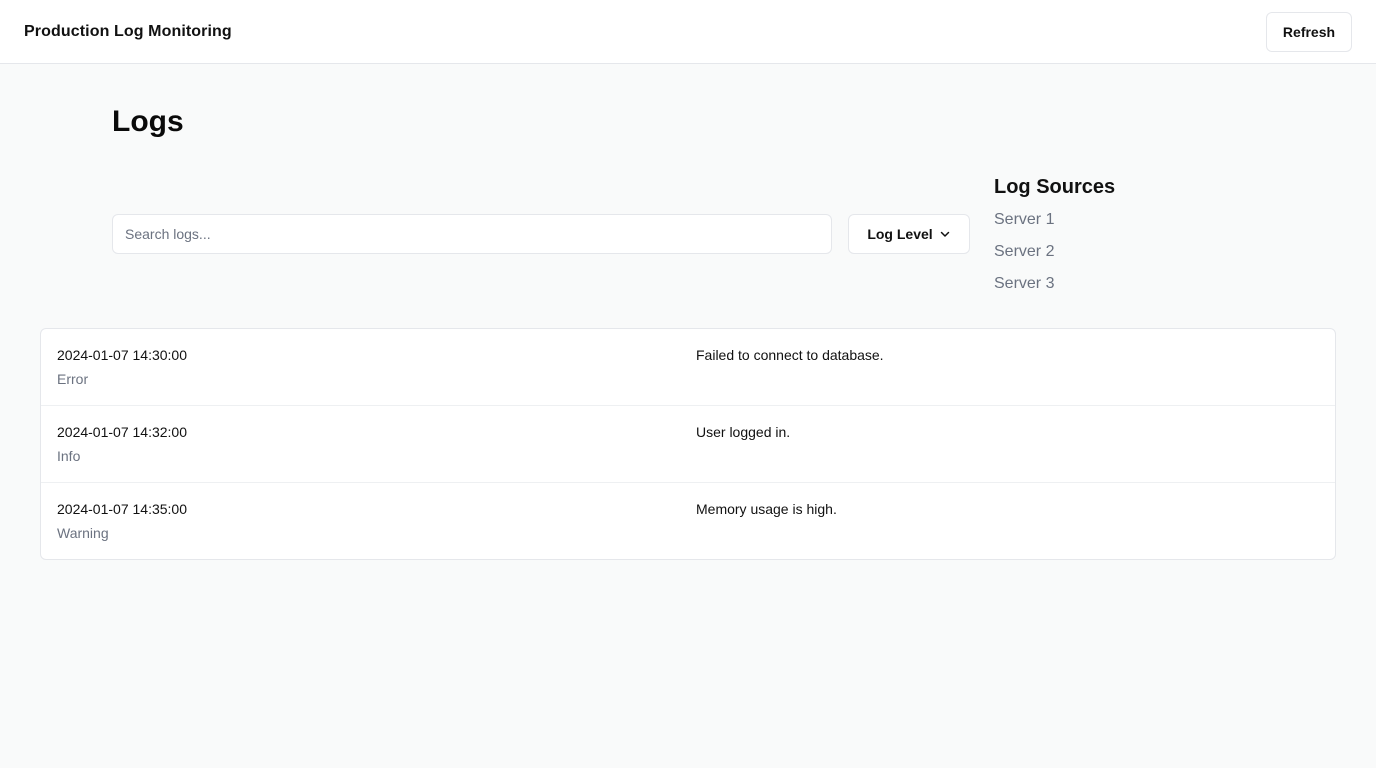  I want to click on app-title: Production Log Monitoring, so click(128, 31).